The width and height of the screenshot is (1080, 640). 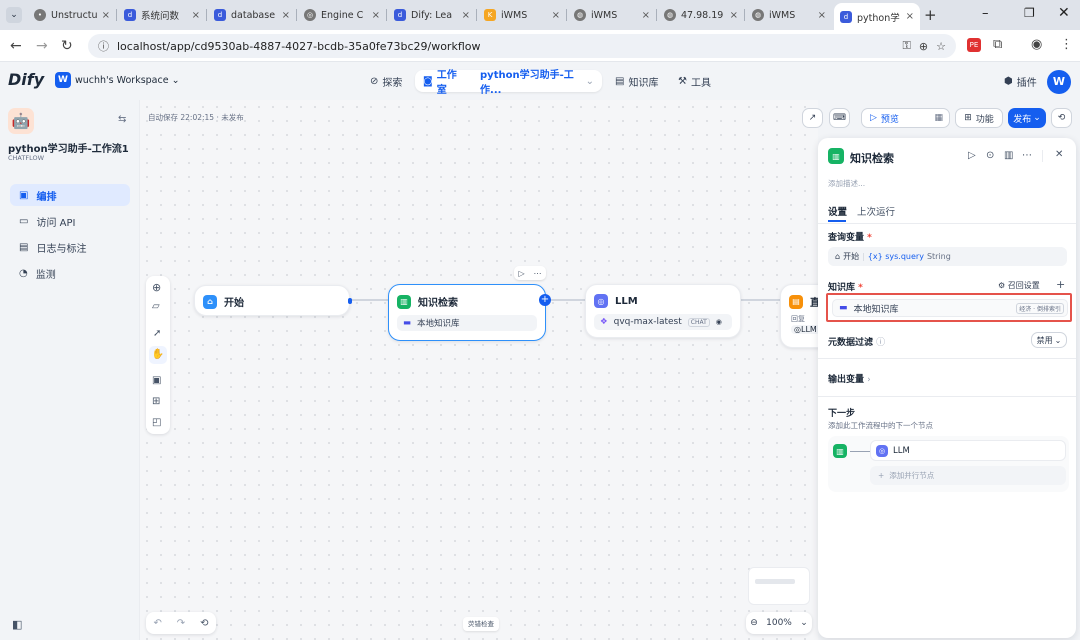 I want to click on close-window-icon: ✕, so click(x=1064, y=13).